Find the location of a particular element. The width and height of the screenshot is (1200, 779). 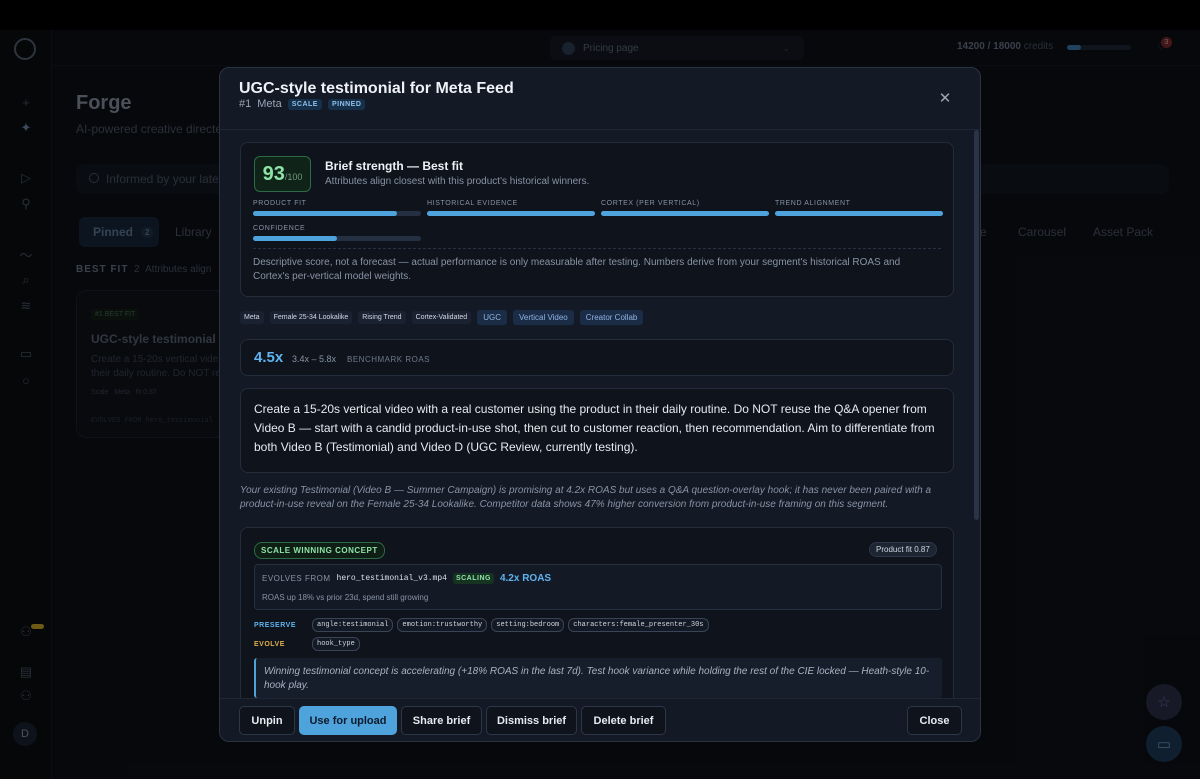

evolve-label: EVOLVE is located at coordinates (269, 644).